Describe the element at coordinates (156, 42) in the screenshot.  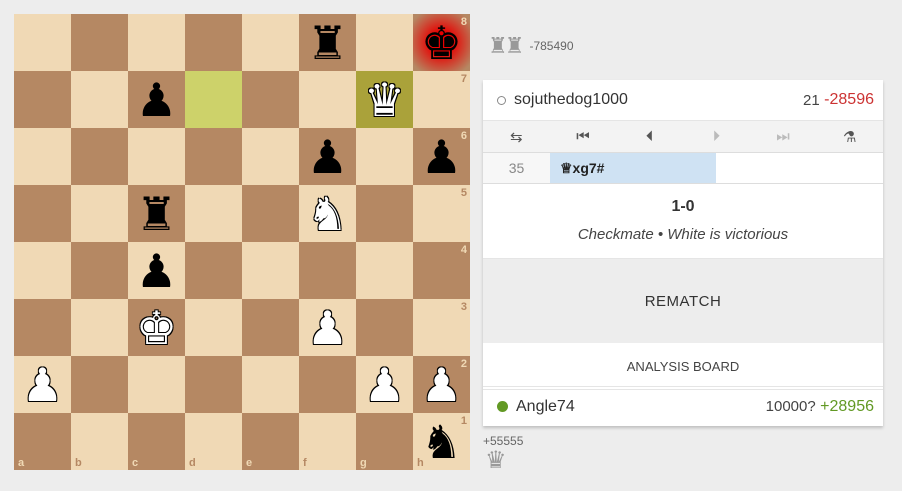
I see `square-c8` at that location.